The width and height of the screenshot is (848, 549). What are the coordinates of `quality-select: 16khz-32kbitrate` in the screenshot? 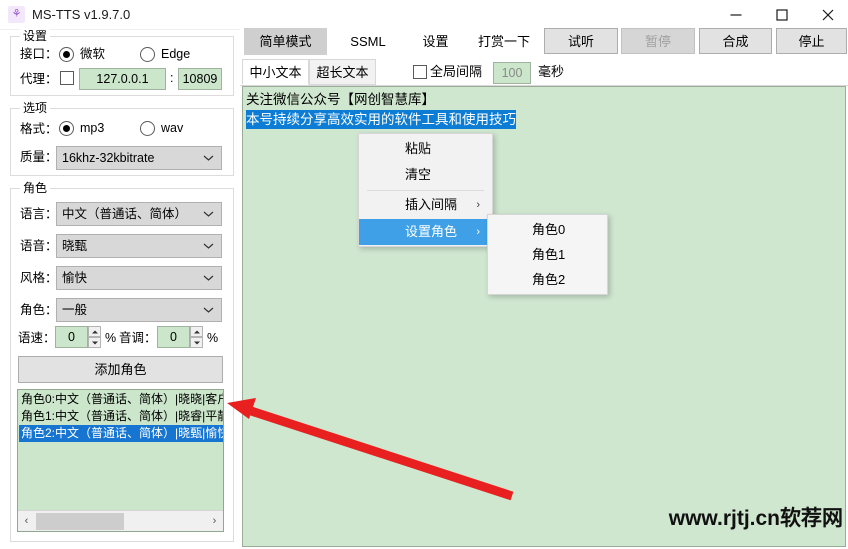 It's located at (139, 158).